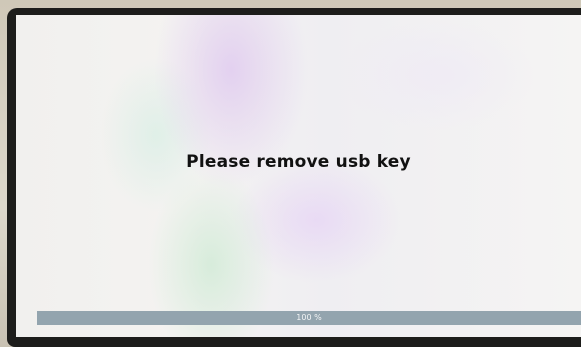 The width and height of the screenshot is (581, 347). I want to click on progress-percent-label: 100 %, so click(309, 317).